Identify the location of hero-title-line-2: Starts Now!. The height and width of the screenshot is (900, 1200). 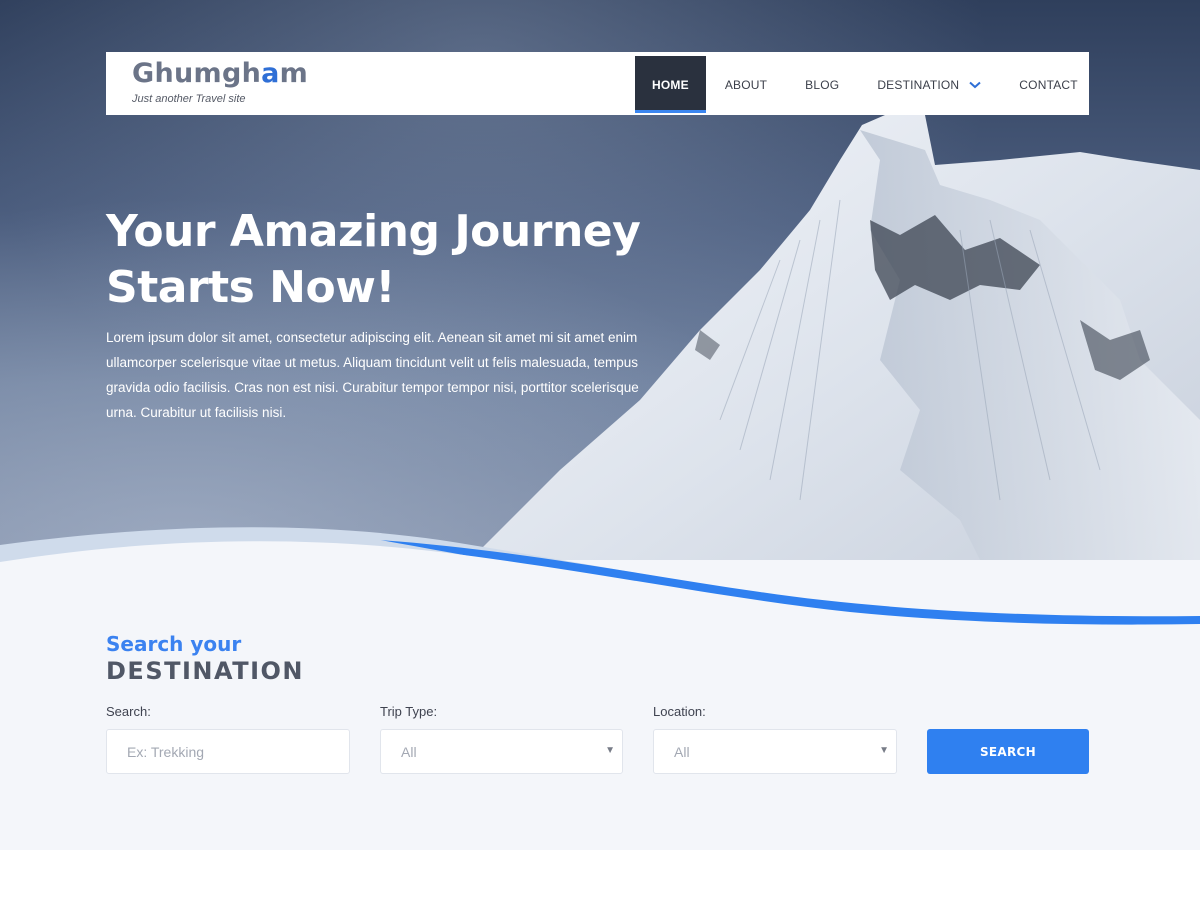
(250, 287).